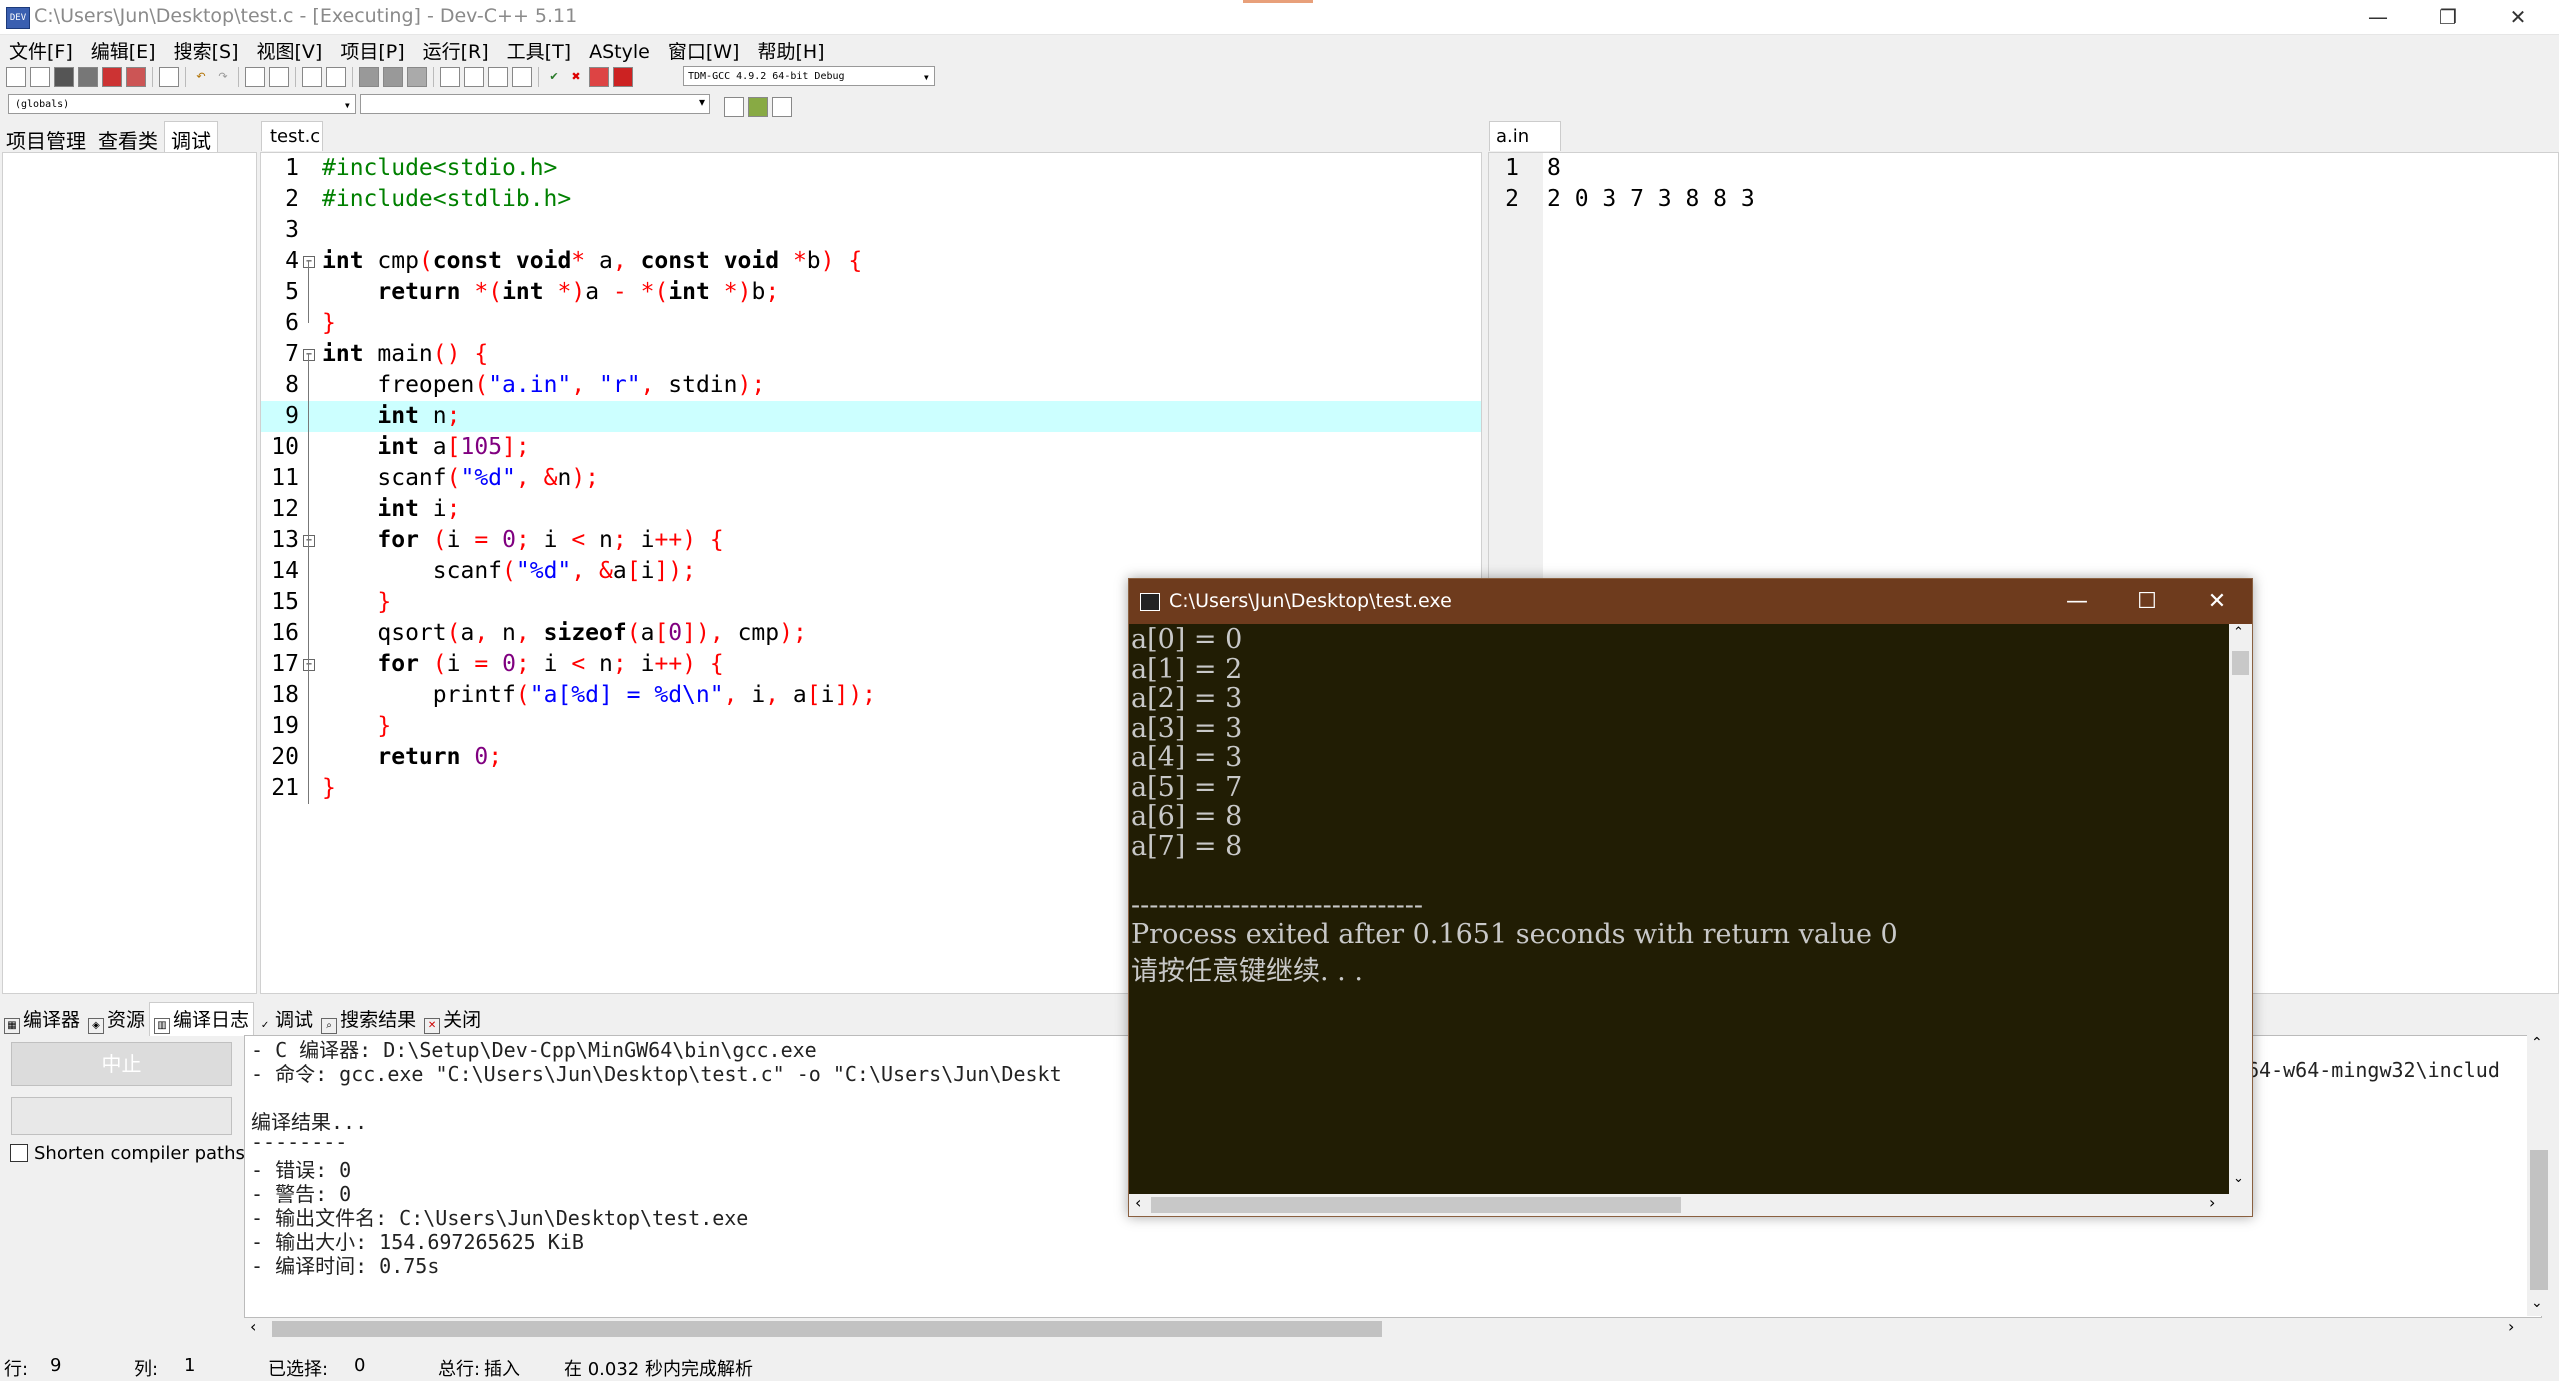 This screenshot has width=2559, height=1381. What do you see at coordinates (292, 136) in the screenshot?
I see `tab-test-c: test.c` at bounding box center [292, 136].